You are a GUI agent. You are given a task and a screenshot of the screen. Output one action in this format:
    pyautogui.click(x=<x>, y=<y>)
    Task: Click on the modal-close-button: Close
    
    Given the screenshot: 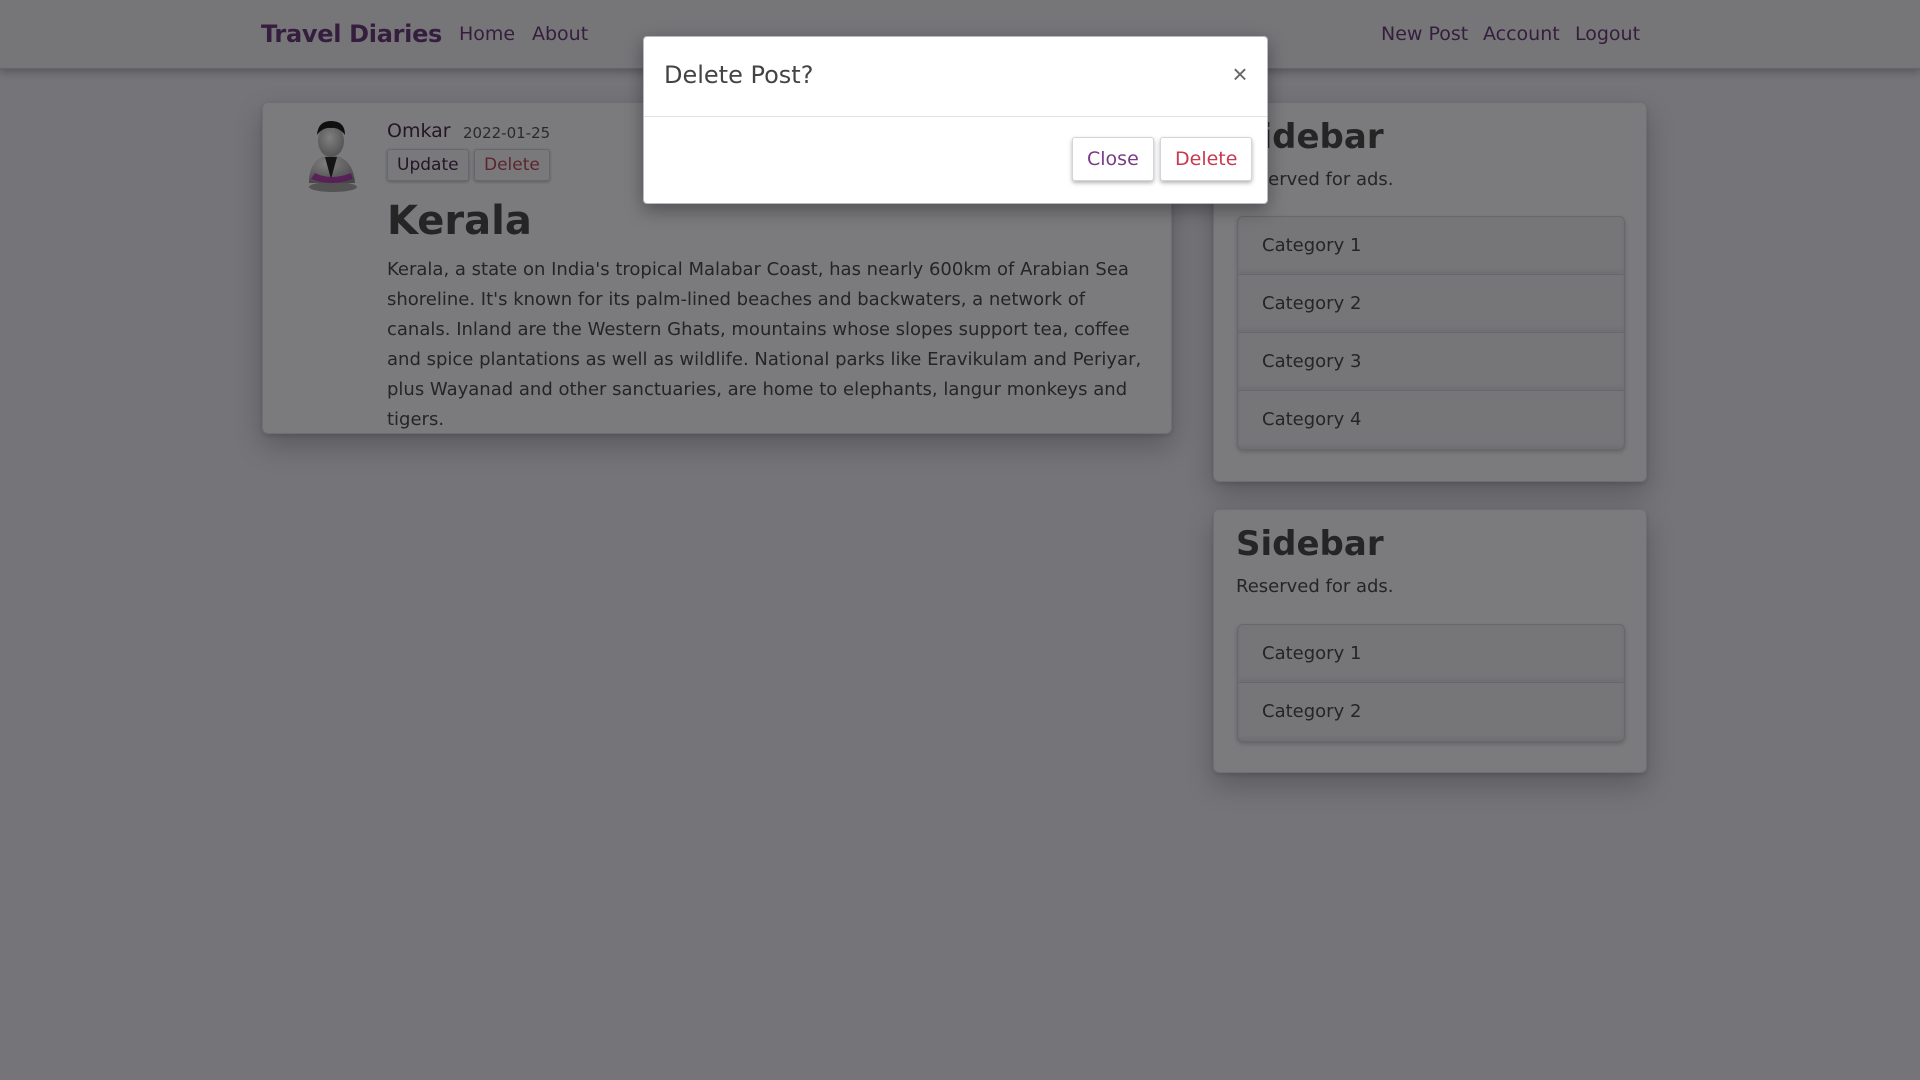 What is the action you would take?
    pyautogui.click(x=1113, y=159)
    